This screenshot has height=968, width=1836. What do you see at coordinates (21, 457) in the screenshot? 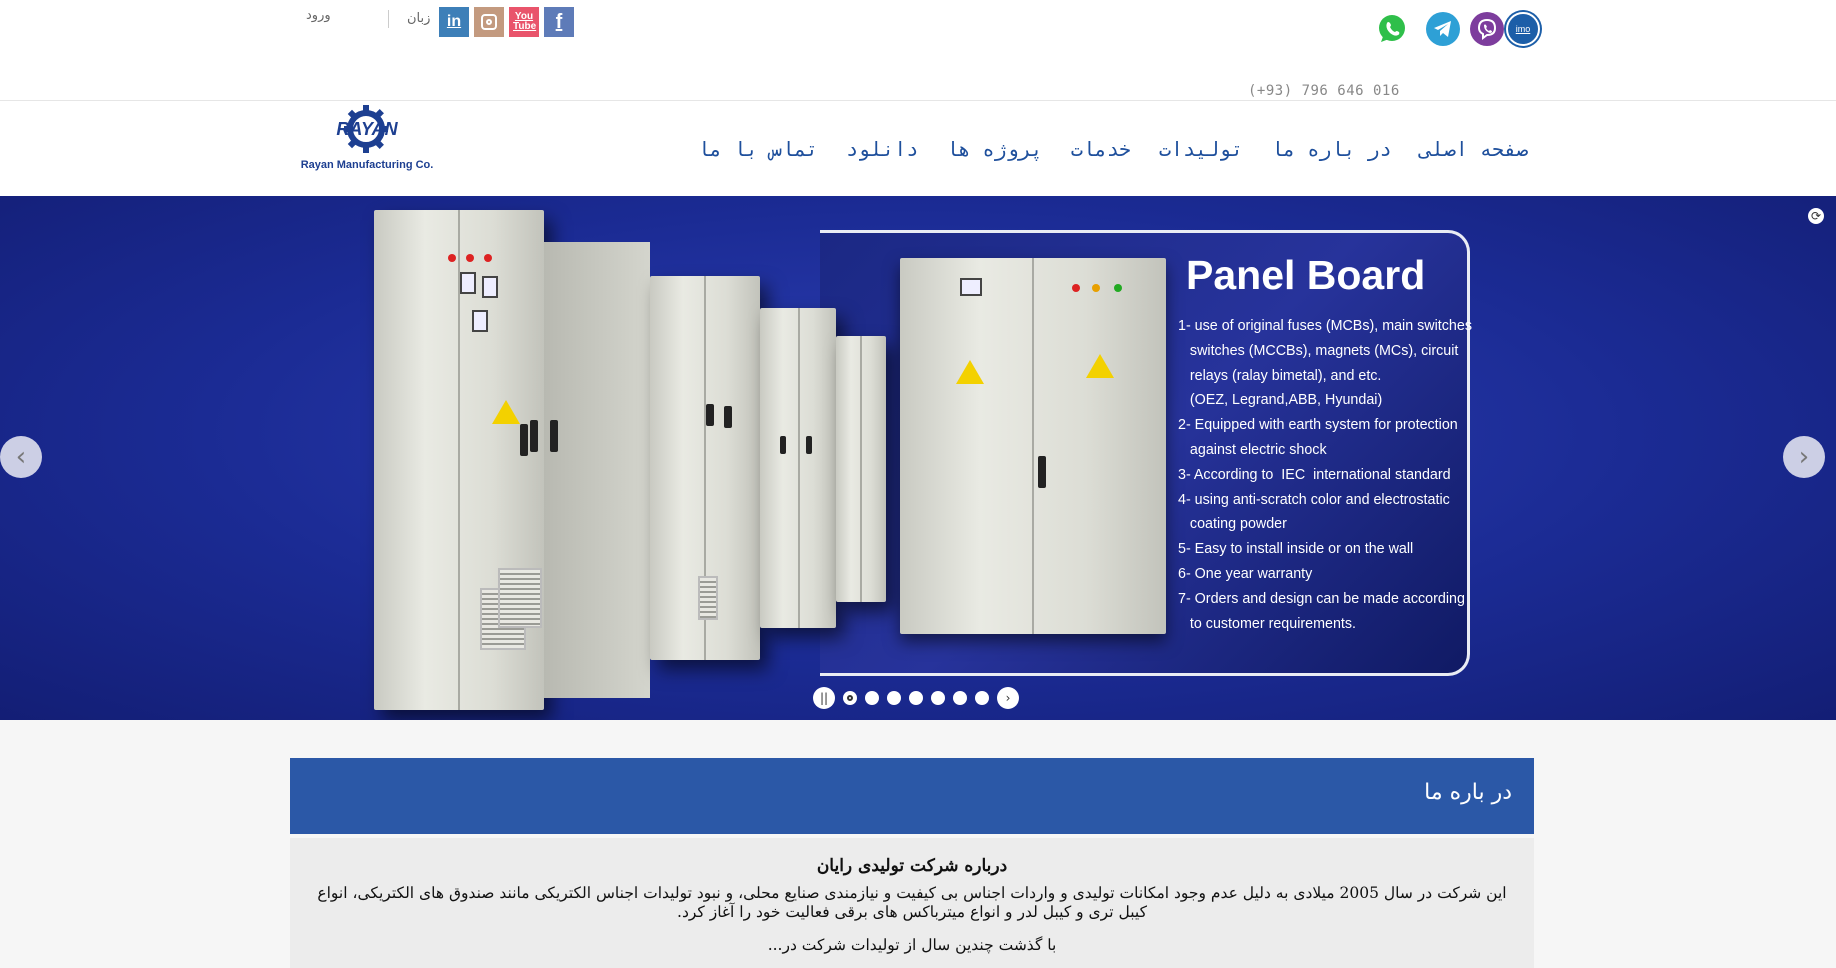
I see `slider-prev-button: ‹` at bounding box center [21, 457].